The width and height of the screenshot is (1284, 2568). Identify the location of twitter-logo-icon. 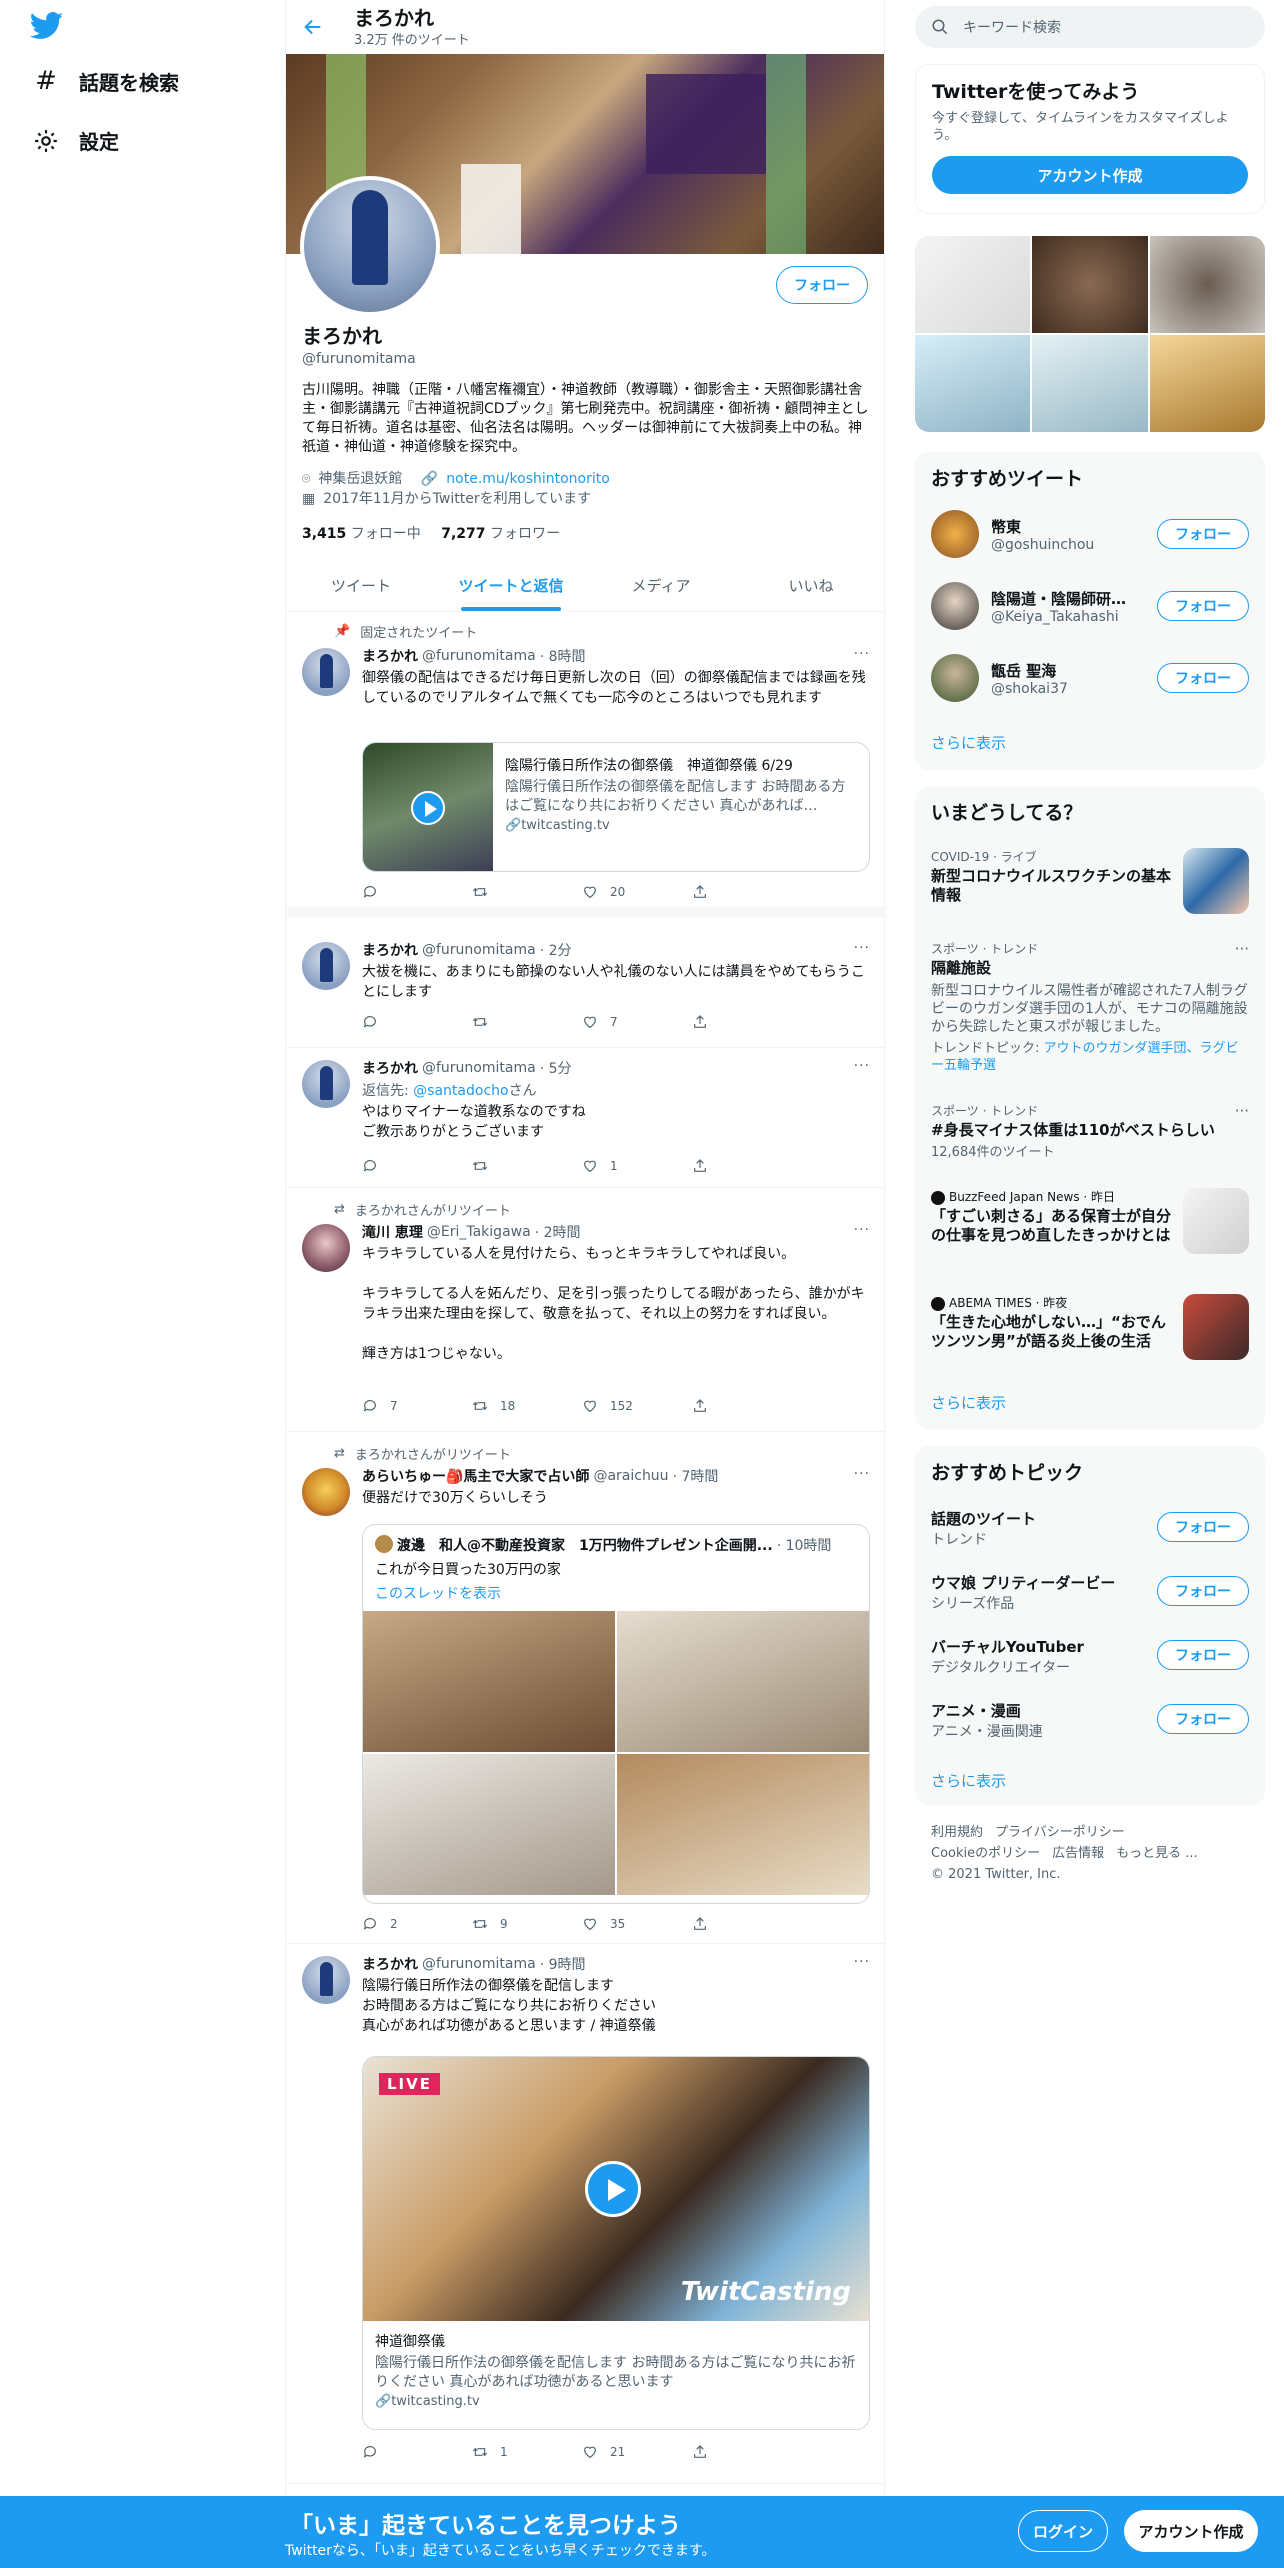
(47, 26).